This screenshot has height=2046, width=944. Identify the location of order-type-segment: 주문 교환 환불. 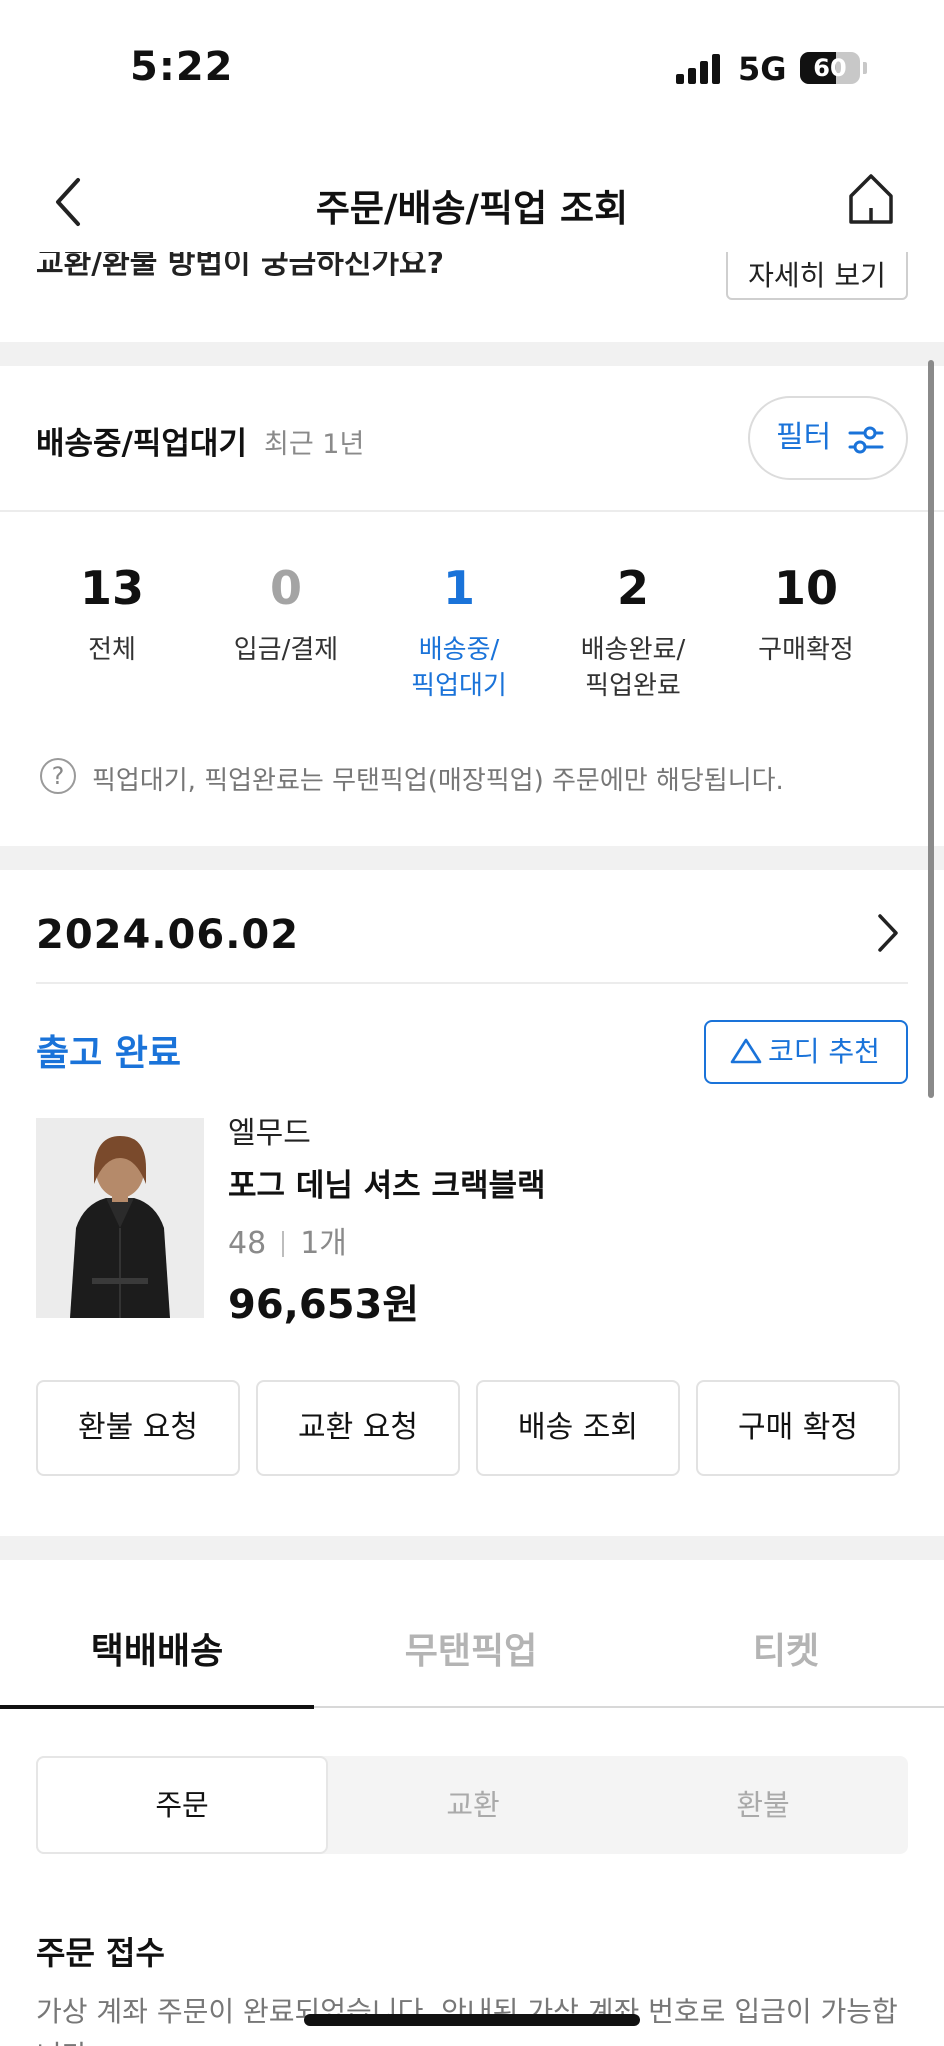
(472, 1805).